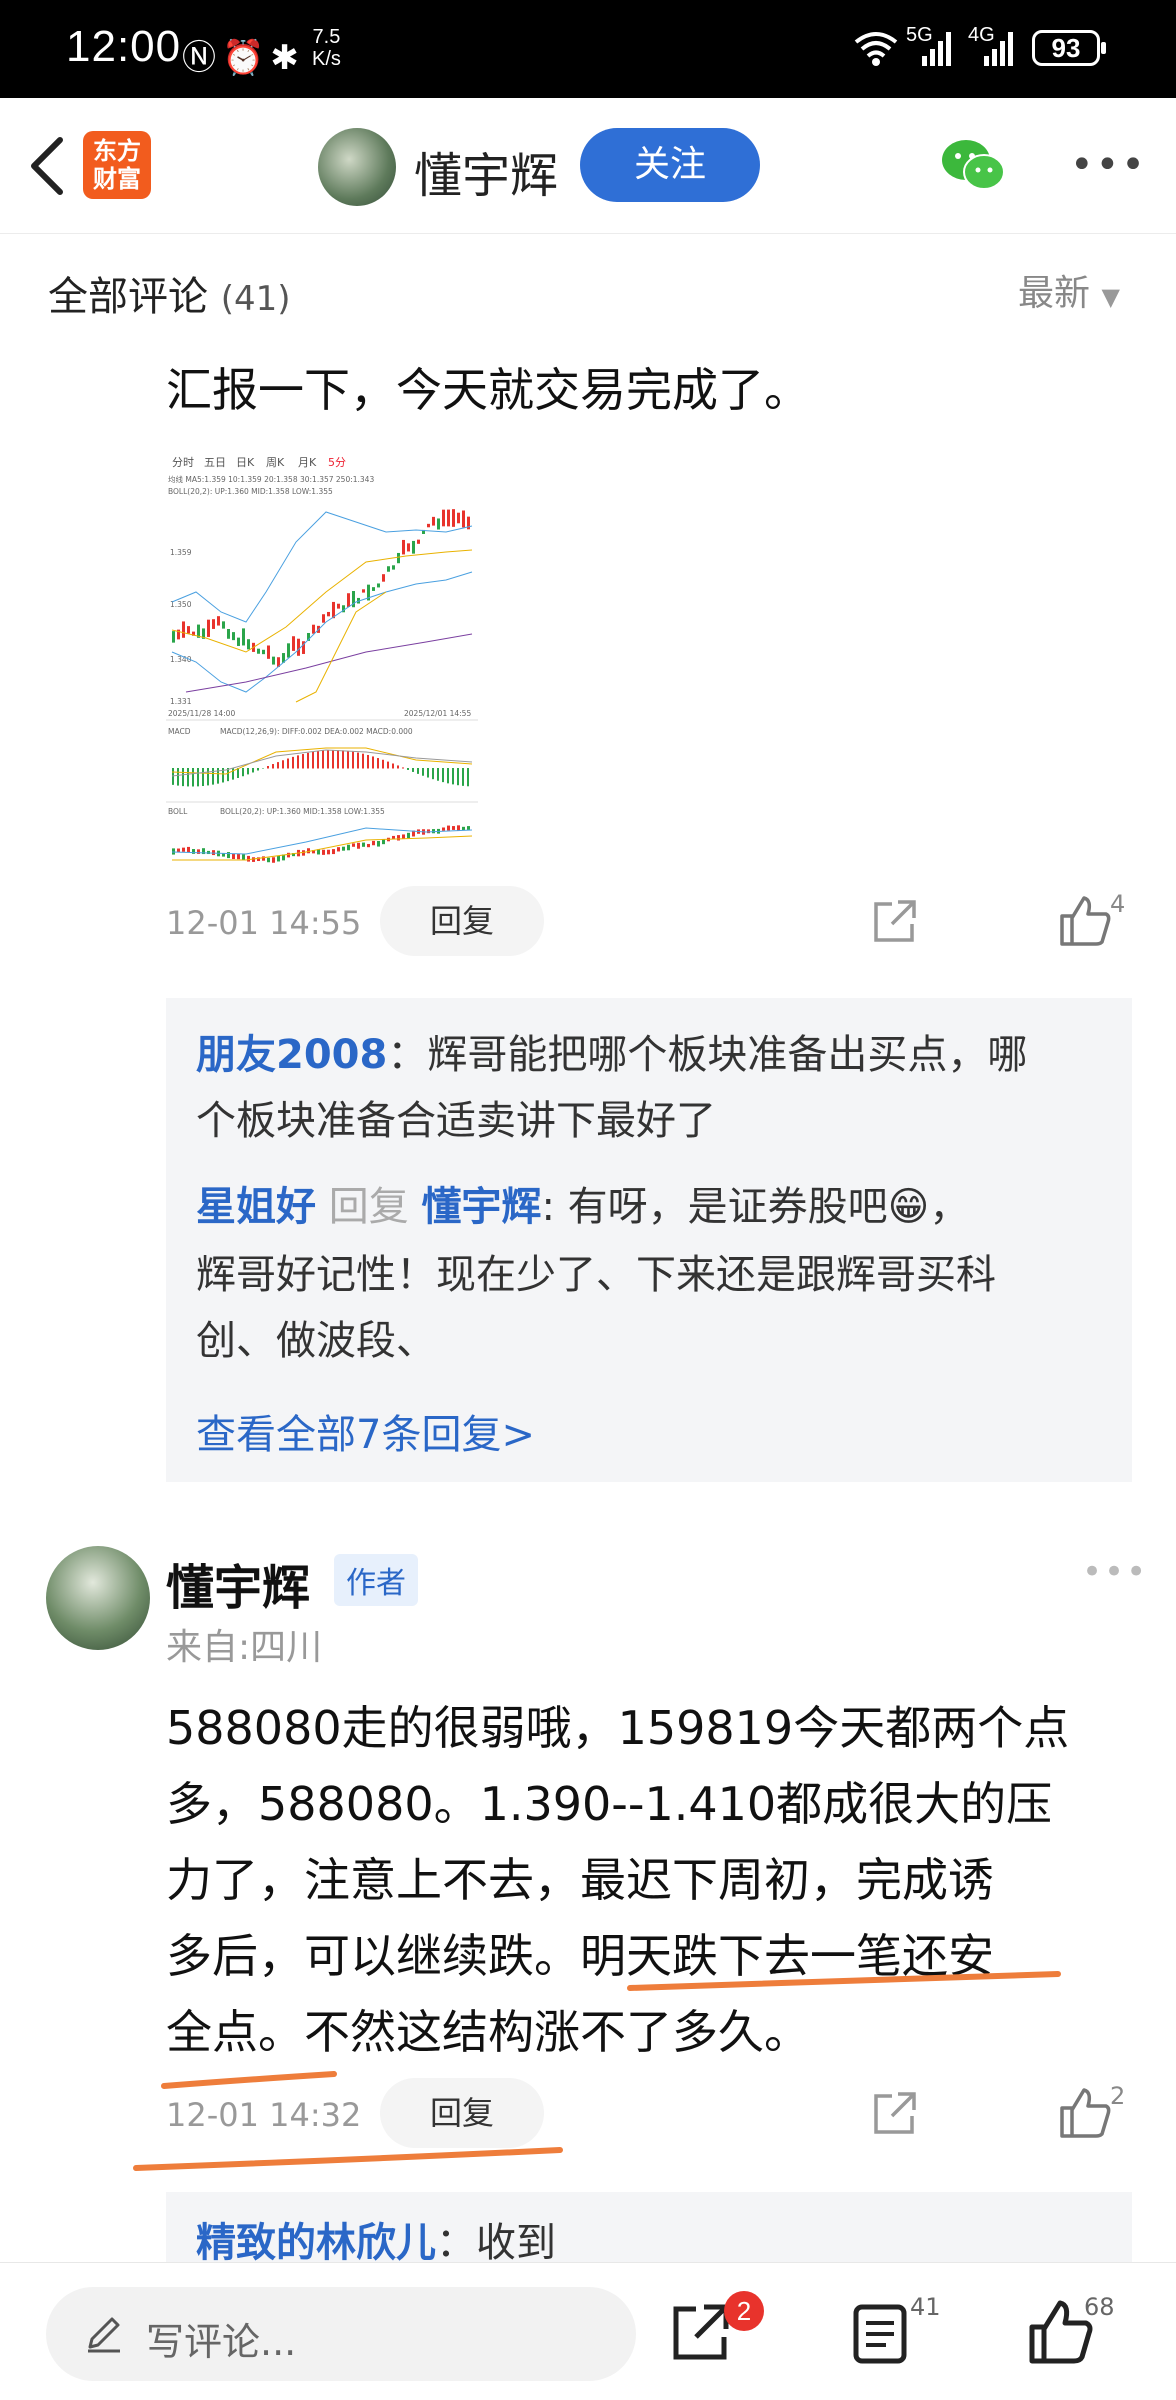 This screenshot has height=2400, width=1176. What do you see at coordinates (365, 1431) in the screenshot?
I see `view-all-replies-link: 查看全部7条回复>` at bounding box center [365, 1431].